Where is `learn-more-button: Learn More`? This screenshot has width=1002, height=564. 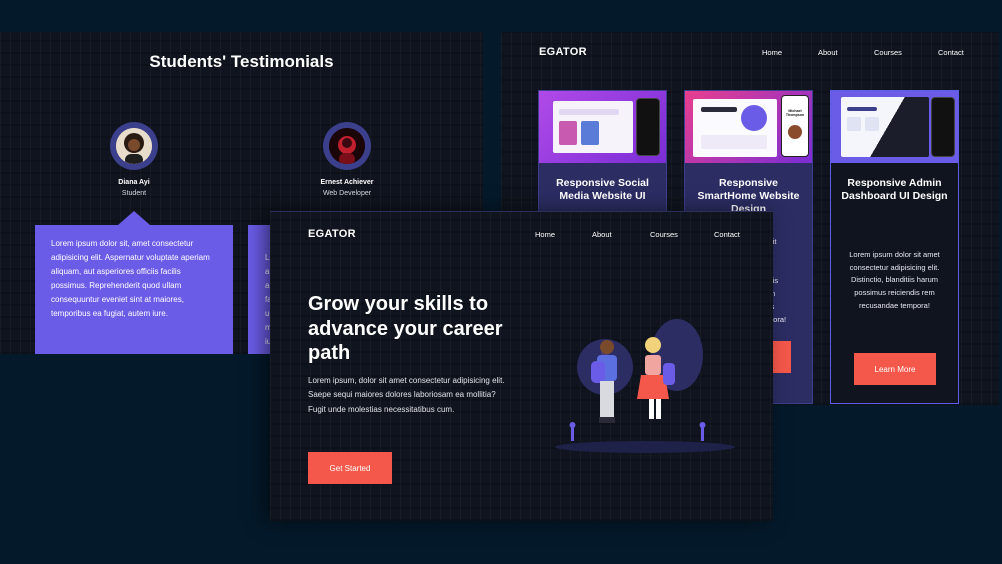
learn-more-button: Learn More is located at coordinates (895, 369).